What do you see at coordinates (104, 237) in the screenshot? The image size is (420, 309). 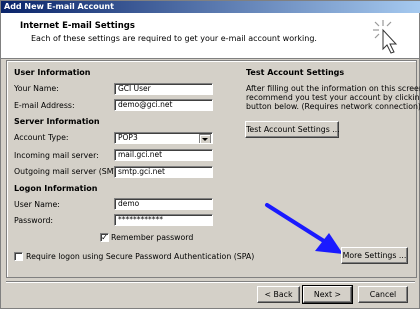 I see `remember-password-checkbox: ✓` at bounding box center [104, 237].